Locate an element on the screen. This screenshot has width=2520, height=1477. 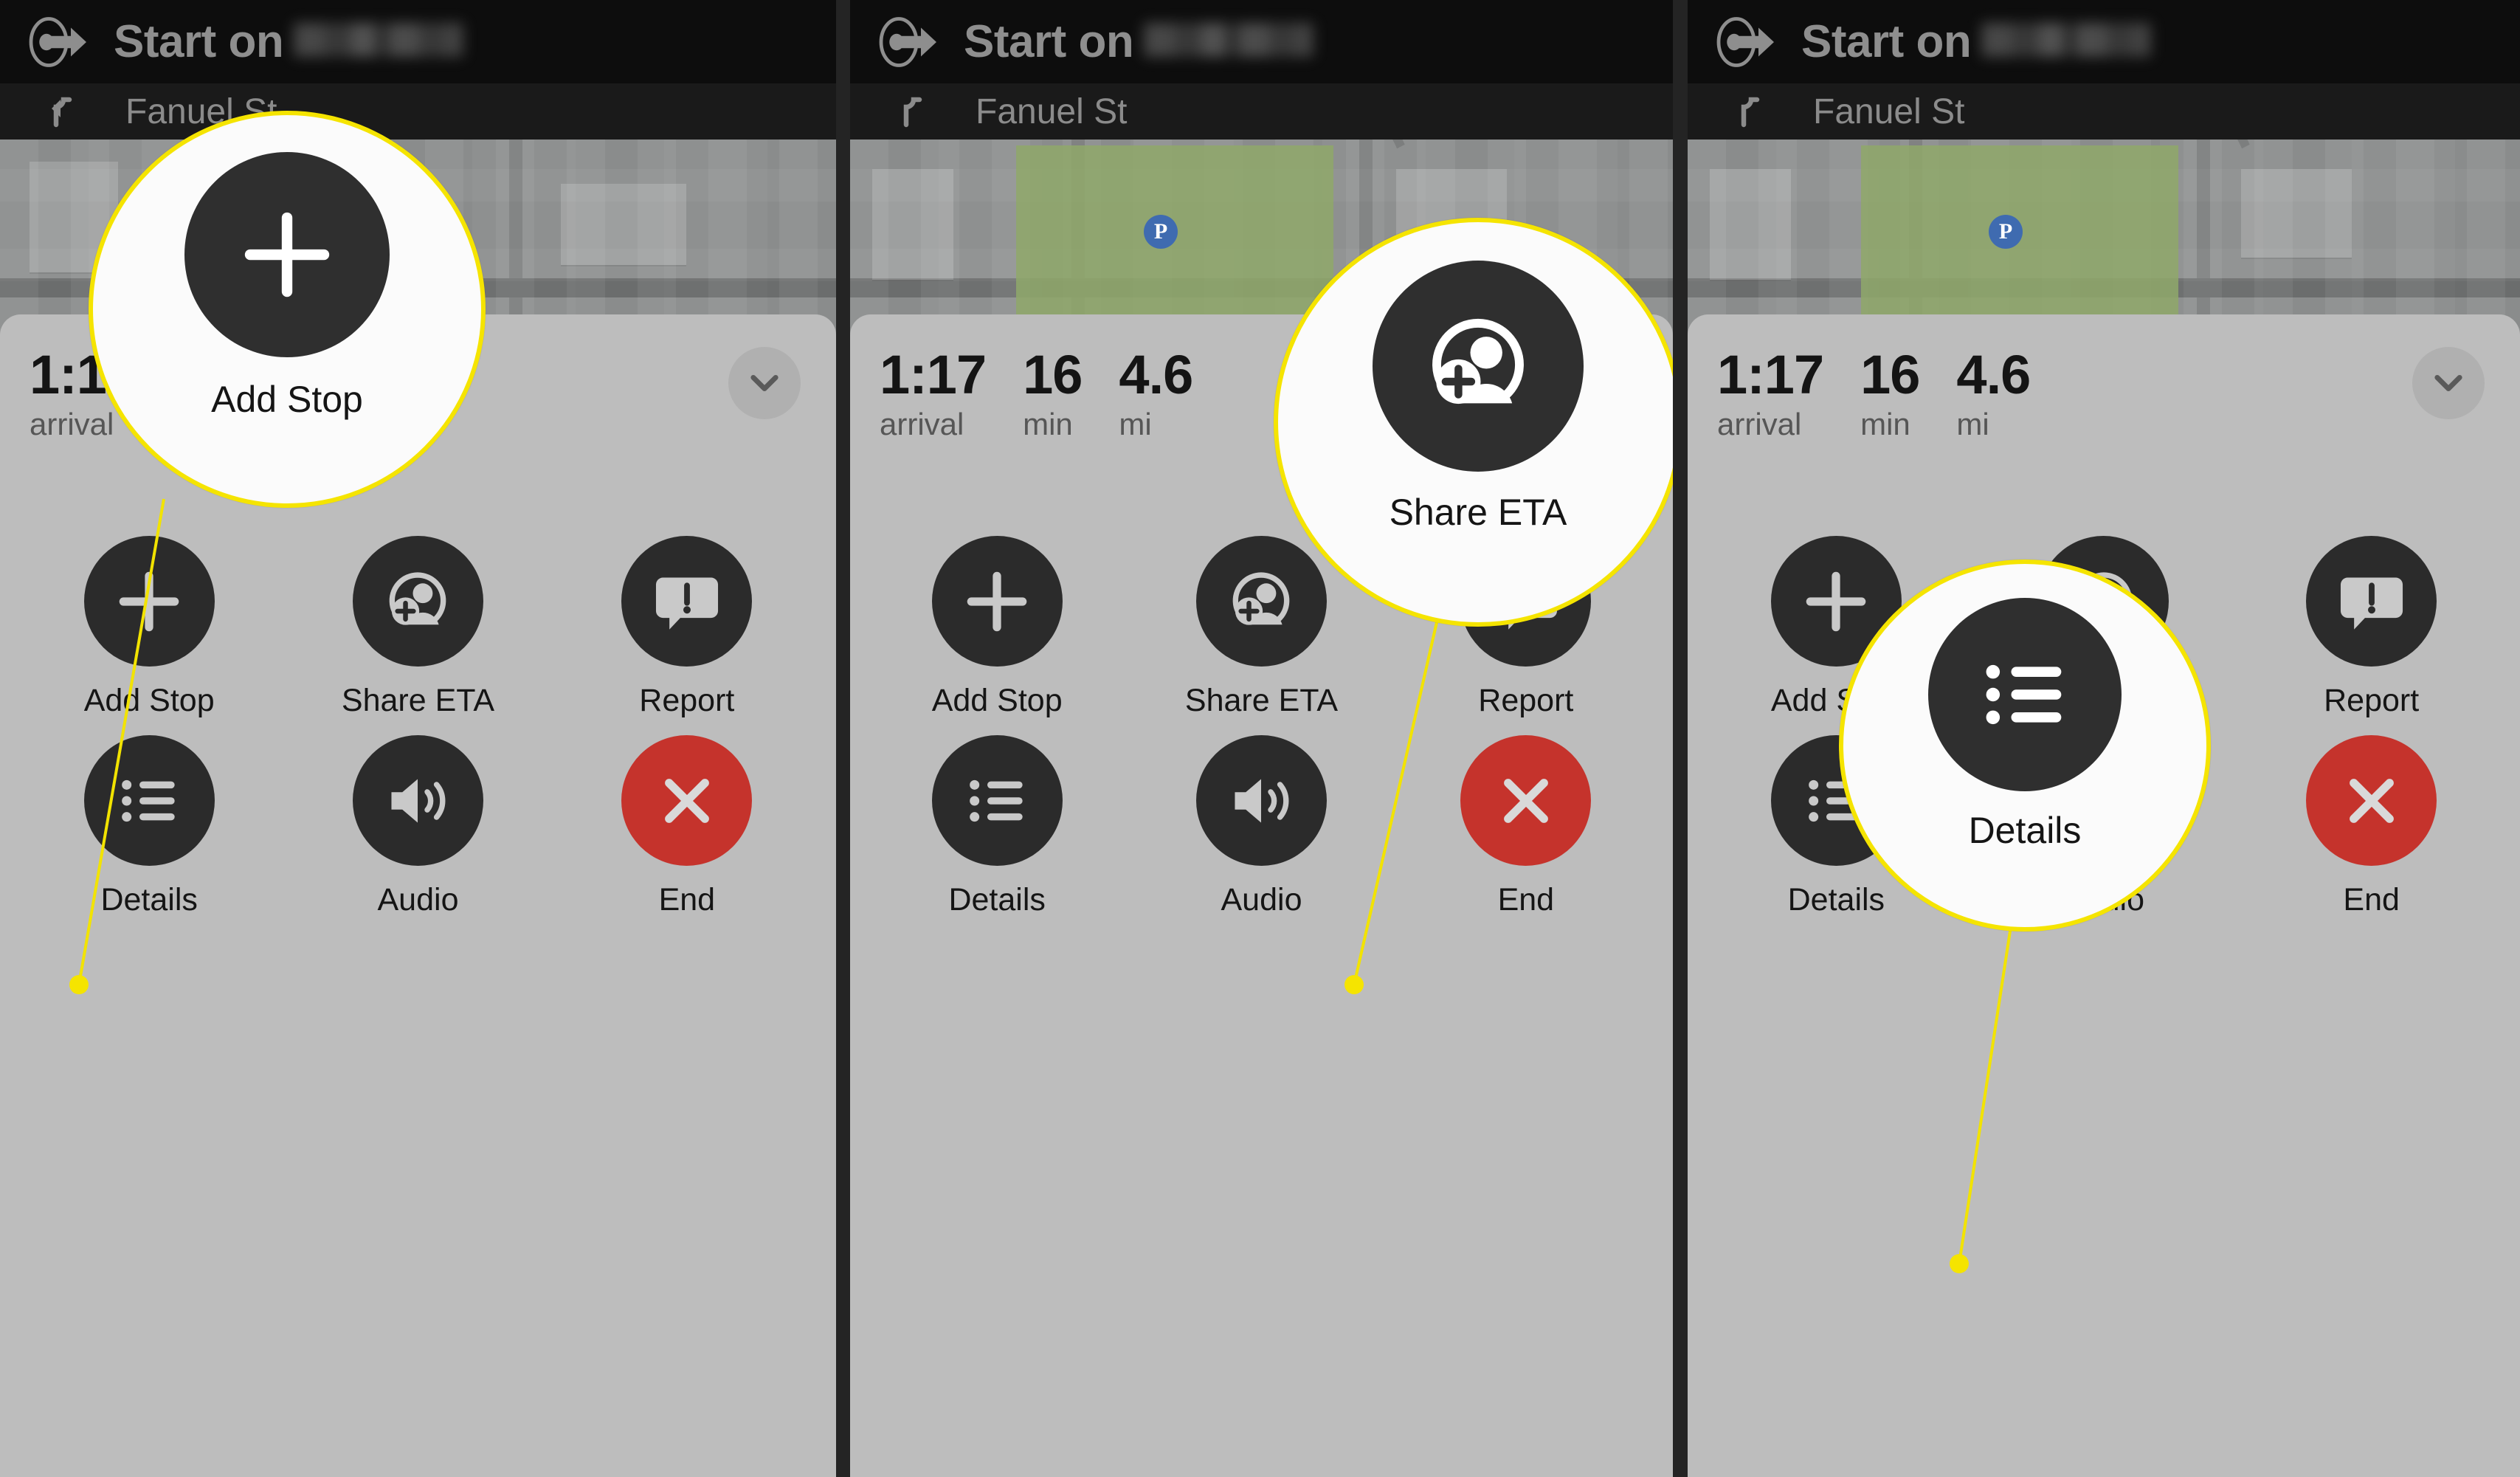
callout-details: Details is located at coordinates (2025, 746).